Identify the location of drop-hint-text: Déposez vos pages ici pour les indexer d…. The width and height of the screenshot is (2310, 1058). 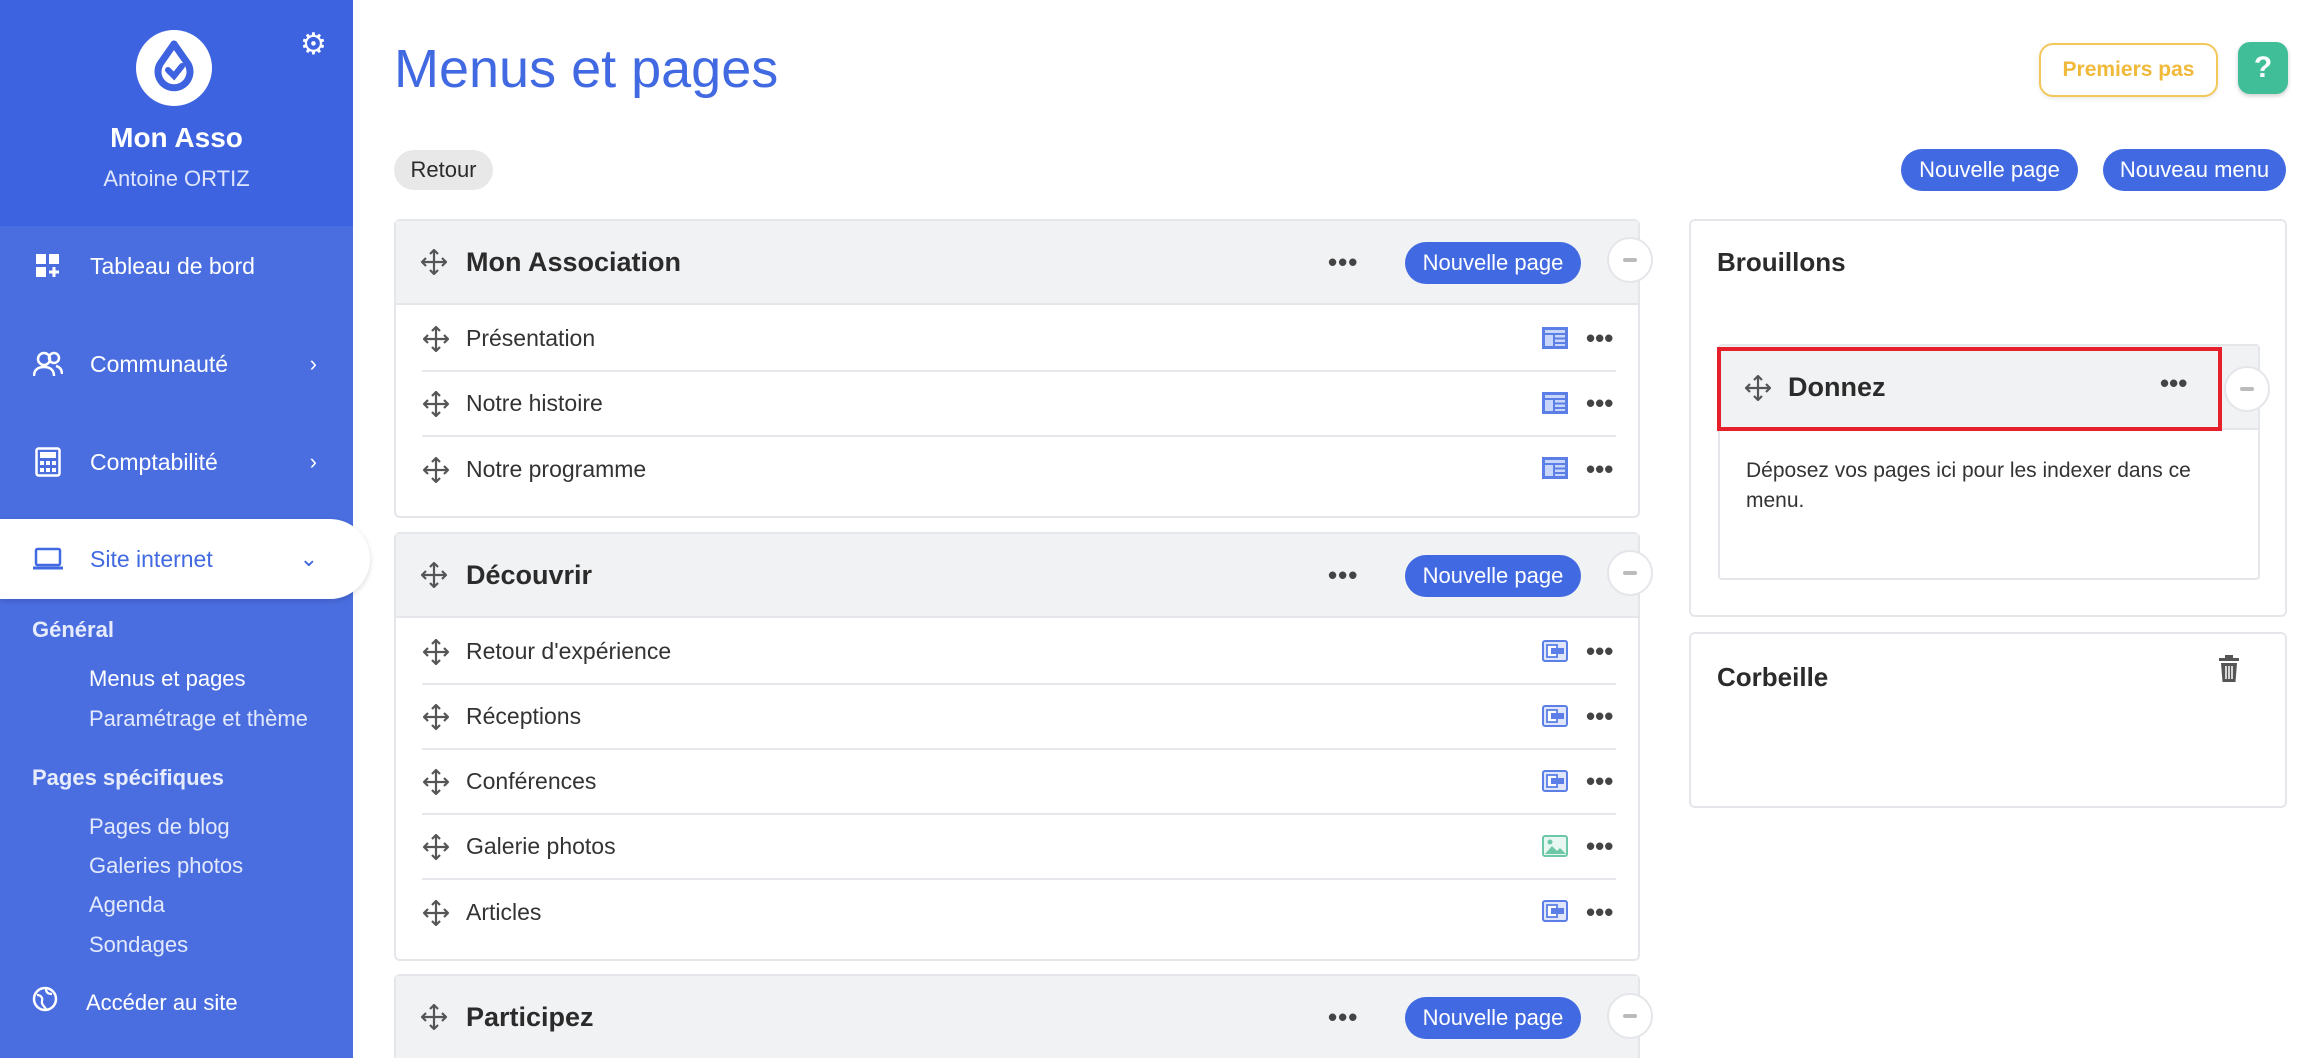
(1968, 485).